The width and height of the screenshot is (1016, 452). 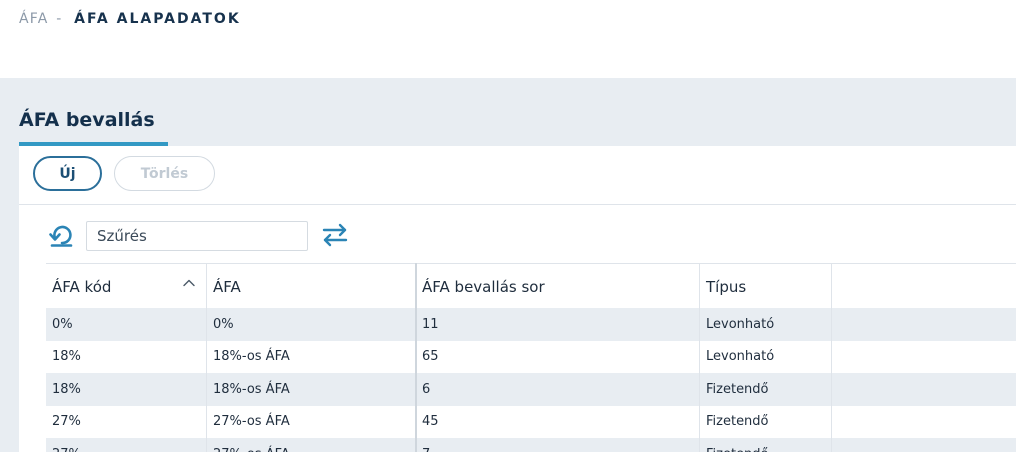 I want to click on cell-bevallas-sor: 65, so click(x=430, y=357).